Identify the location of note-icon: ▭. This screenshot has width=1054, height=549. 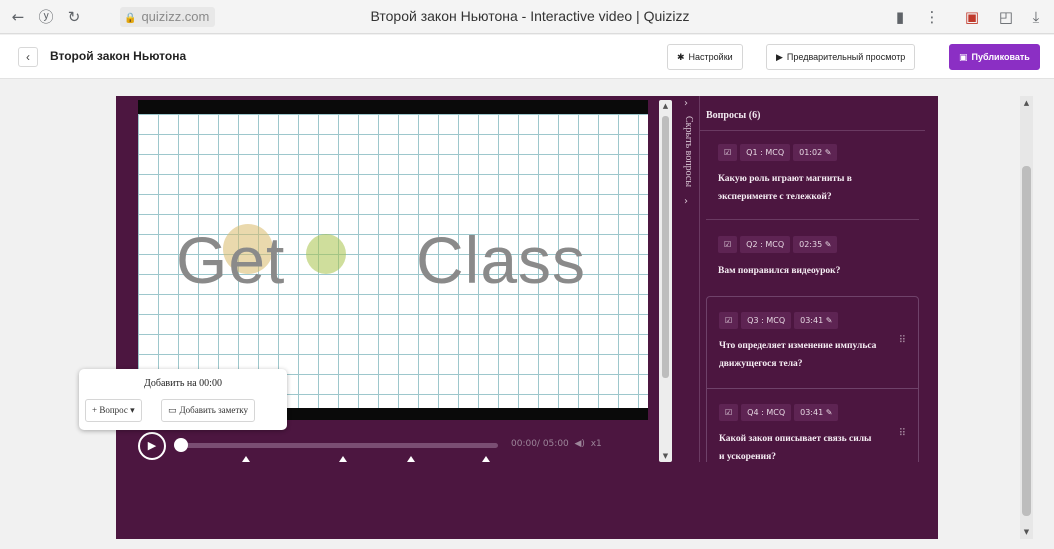
(172, 411).